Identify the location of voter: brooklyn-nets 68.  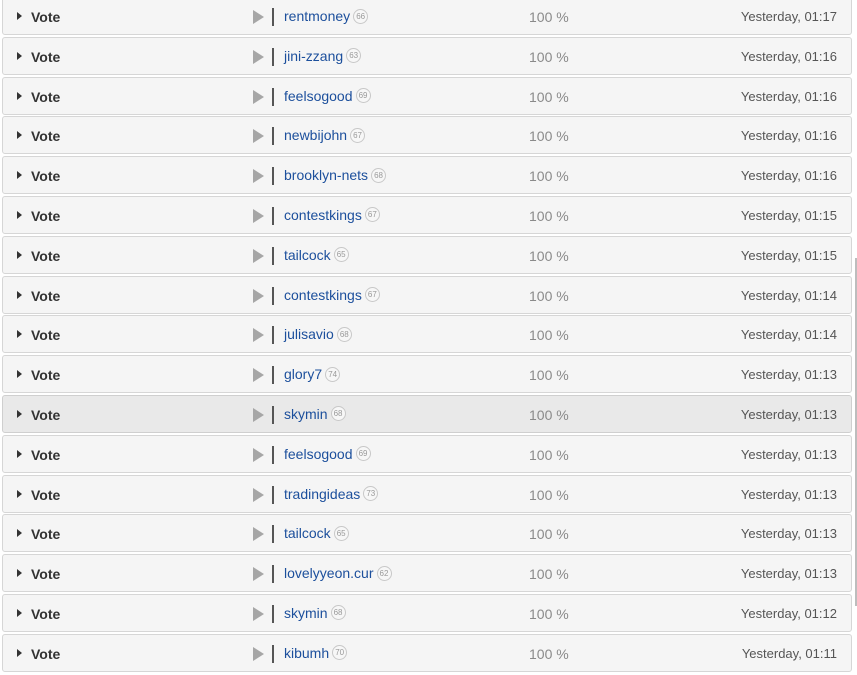
(335, 175).